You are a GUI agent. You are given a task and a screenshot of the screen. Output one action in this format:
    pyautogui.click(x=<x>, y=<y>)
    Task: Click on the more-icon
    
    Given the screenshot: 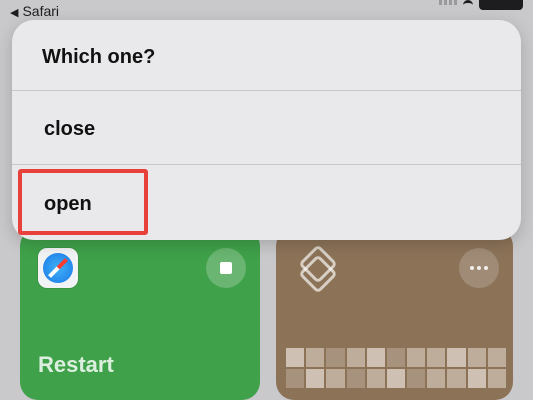 What is the action you would take?
    pyautogui.click(x=472, y=268)
    